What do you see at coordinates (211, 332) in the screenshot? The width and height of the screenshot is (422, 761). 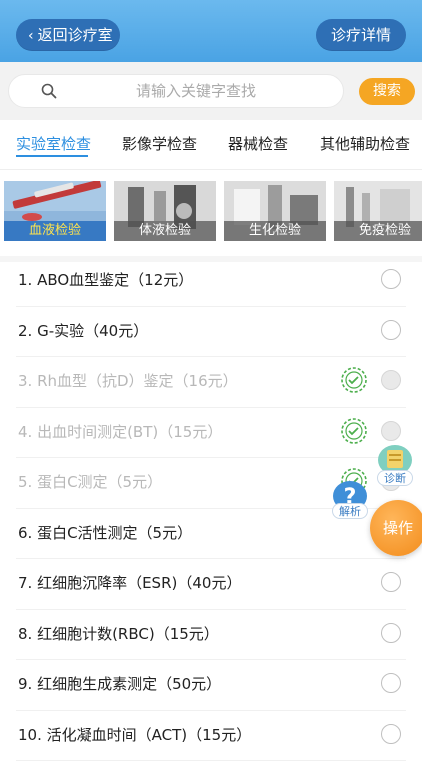 I see `list-item: 2. G-实验（40元）` at bounding box center [211, 332].